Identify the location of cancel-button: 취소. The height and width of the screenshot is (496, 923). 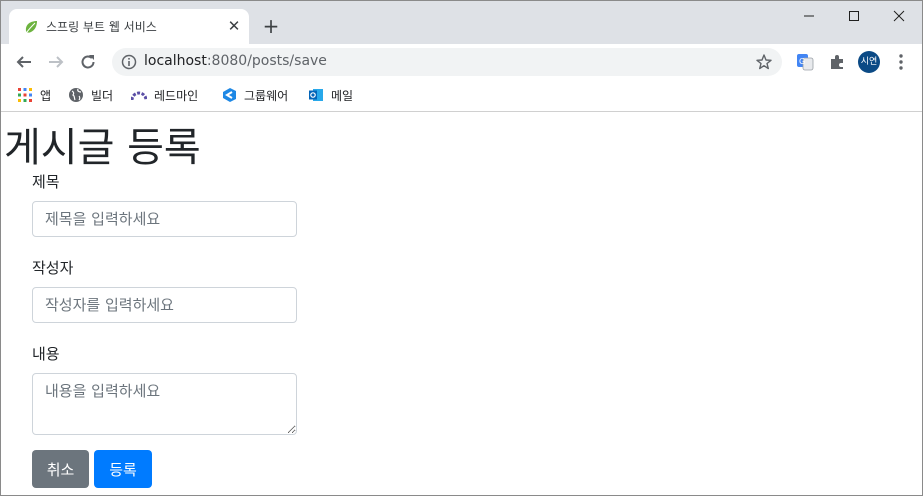
(60, 469).